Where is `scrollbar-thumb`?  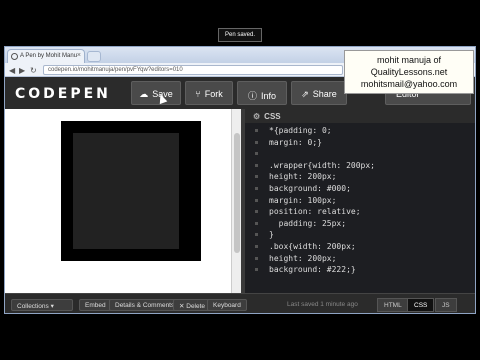 scrollbar-thumb is located at coordinates (237, 193).